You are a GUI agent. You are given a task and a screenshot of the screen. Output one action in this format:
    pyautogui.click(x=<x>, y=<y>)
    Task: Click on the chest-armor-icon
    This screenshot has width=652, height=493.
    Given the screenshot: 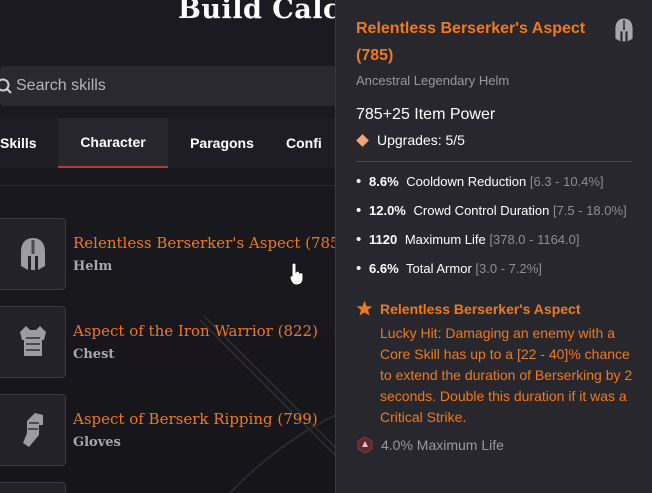 What is the action you would take?
    pyautogui.click(x=32, y=341)
    